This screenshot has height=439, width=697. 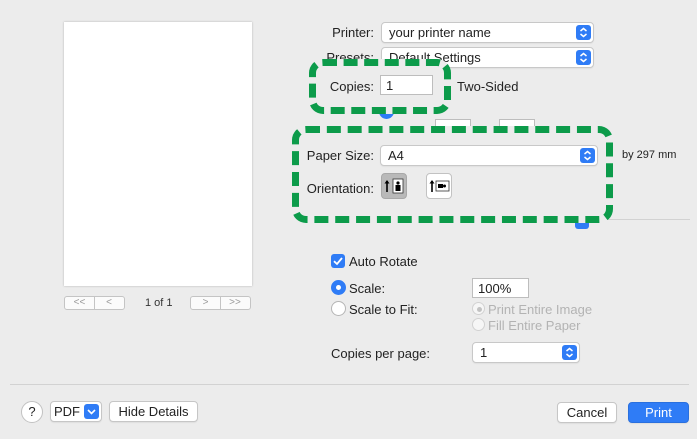 I want to click on page-indicator: 1 of 1, so click(x=159, y=303).